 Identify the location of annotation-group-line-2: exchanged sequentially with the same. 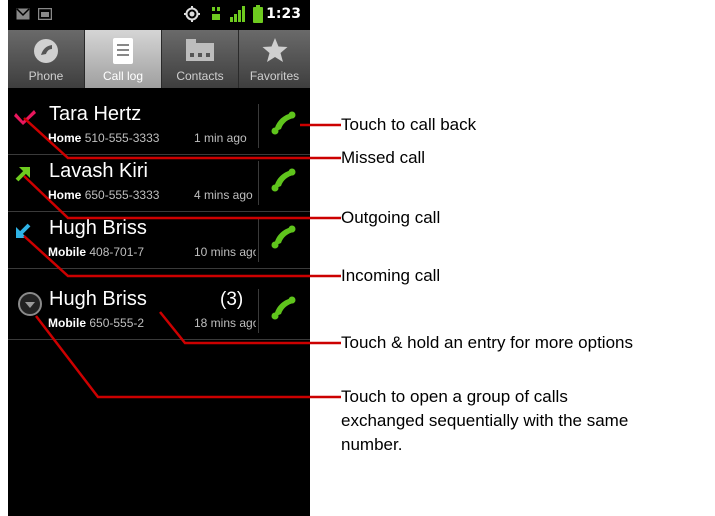
(485, 420).